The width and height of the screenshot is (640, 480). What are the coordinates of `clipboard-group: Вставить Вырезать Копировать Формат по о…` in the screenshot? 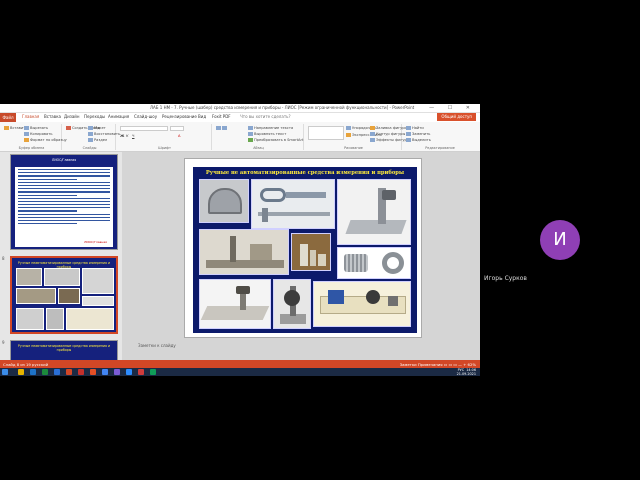 It's located at (34, 137).